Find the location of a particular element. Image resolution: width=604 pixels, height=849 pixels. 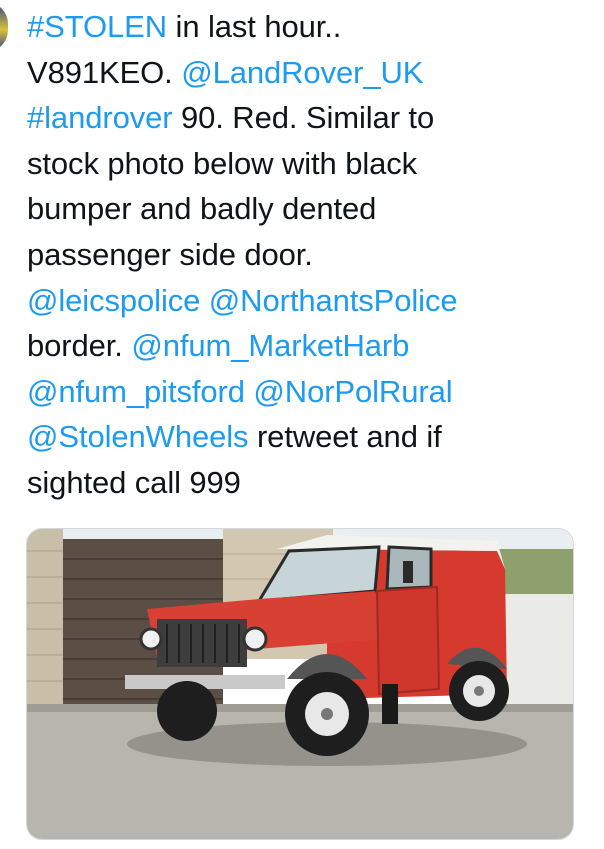

tweet-text-segment: passenger side door. is located at coordinates (170, 254).